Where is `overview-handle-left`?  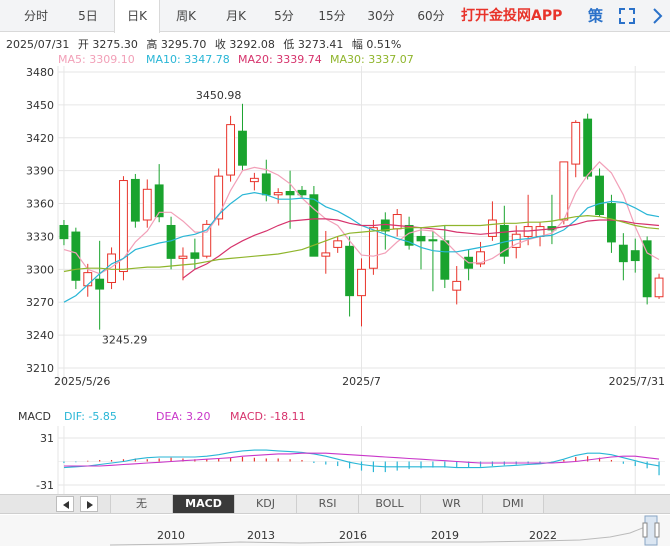
overview-handle-left is located at coordinates (645, 530).